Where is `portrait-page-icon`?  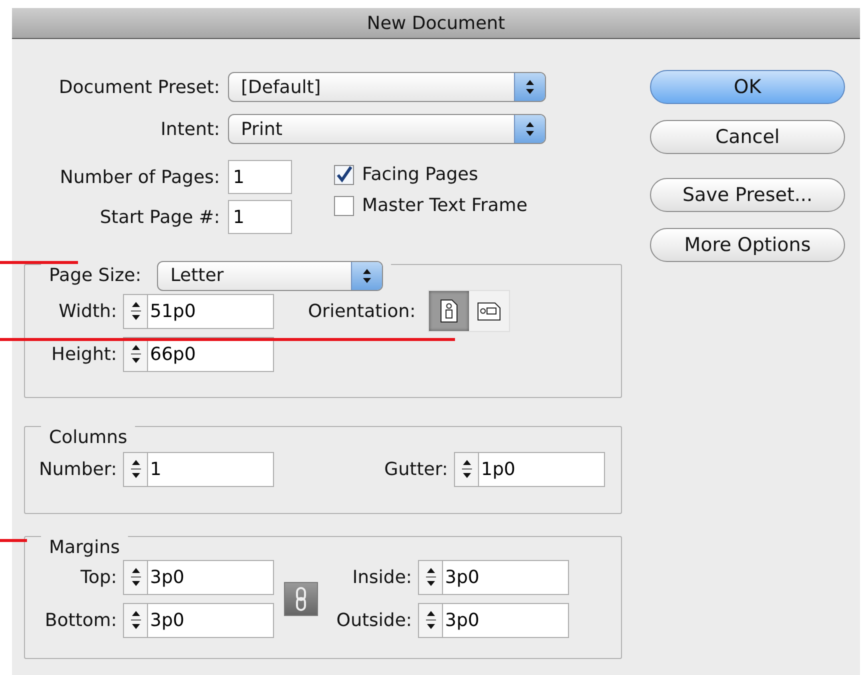 portrait-page-icon is located at coordinates (448, 311).